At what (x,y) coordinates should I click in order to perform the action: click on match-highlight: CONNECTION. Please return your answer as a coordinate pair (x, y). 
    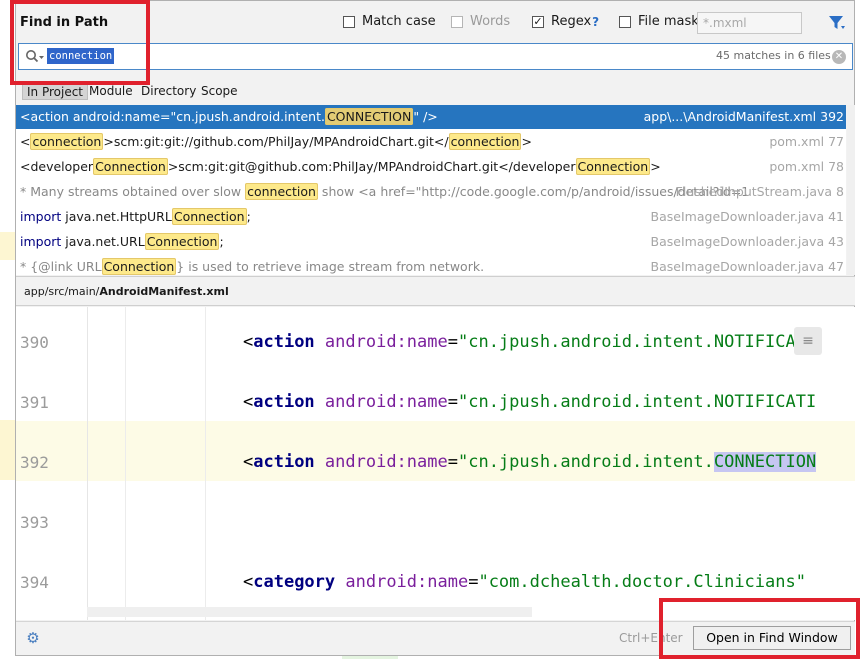
    Looking at the image, I should click on (369, 116).